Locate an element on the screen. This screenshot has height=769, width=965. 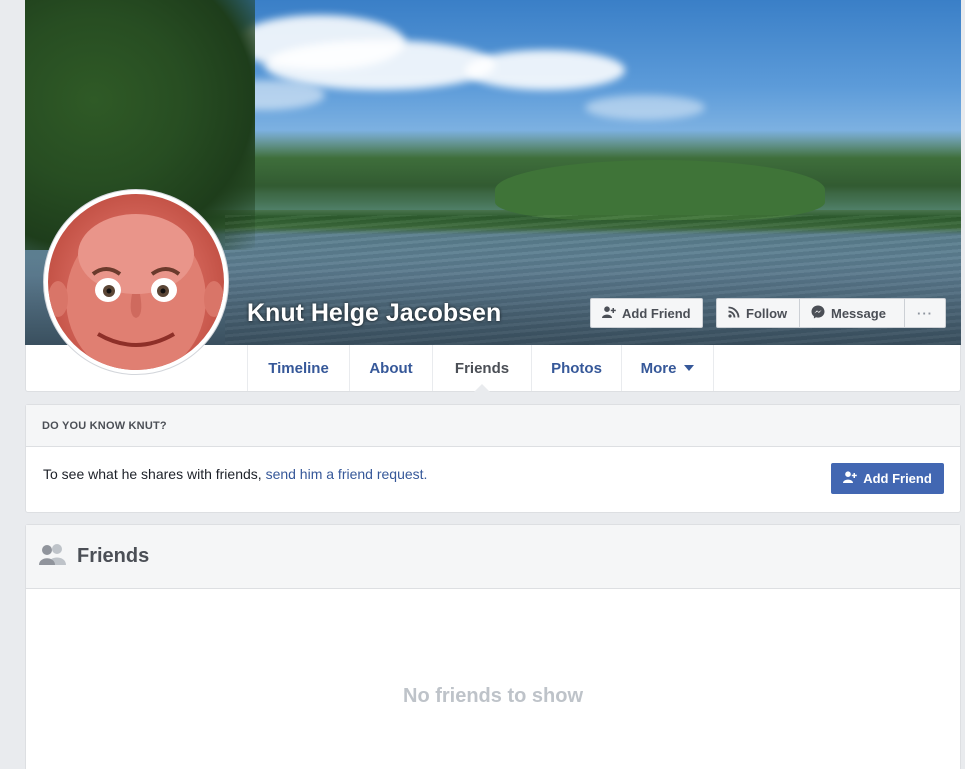
tab-label: Photos is located at coordinates (576, 368).